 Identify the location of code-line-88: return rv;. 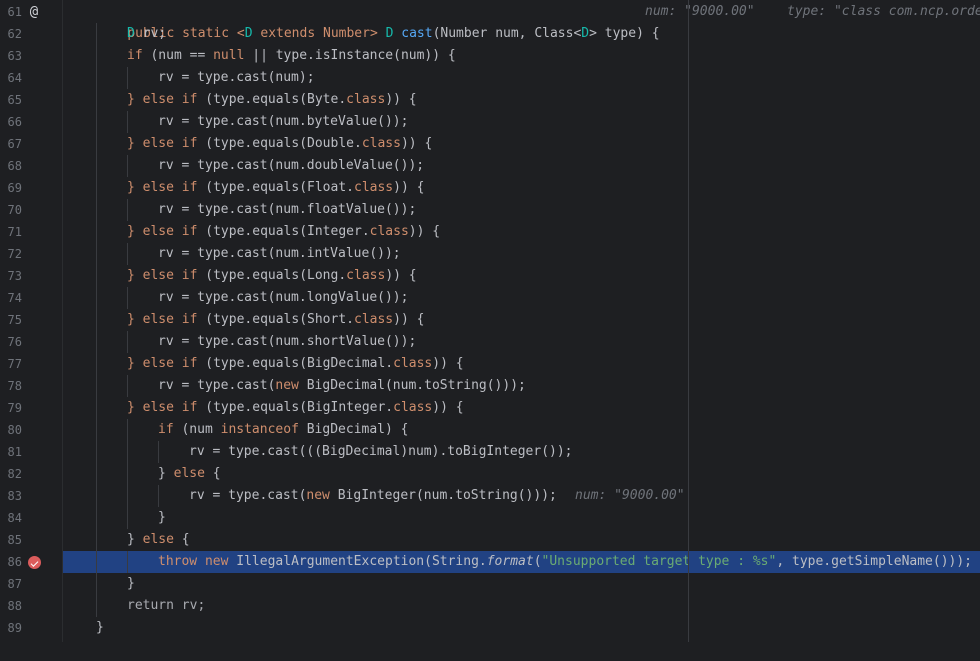
(521, 606).